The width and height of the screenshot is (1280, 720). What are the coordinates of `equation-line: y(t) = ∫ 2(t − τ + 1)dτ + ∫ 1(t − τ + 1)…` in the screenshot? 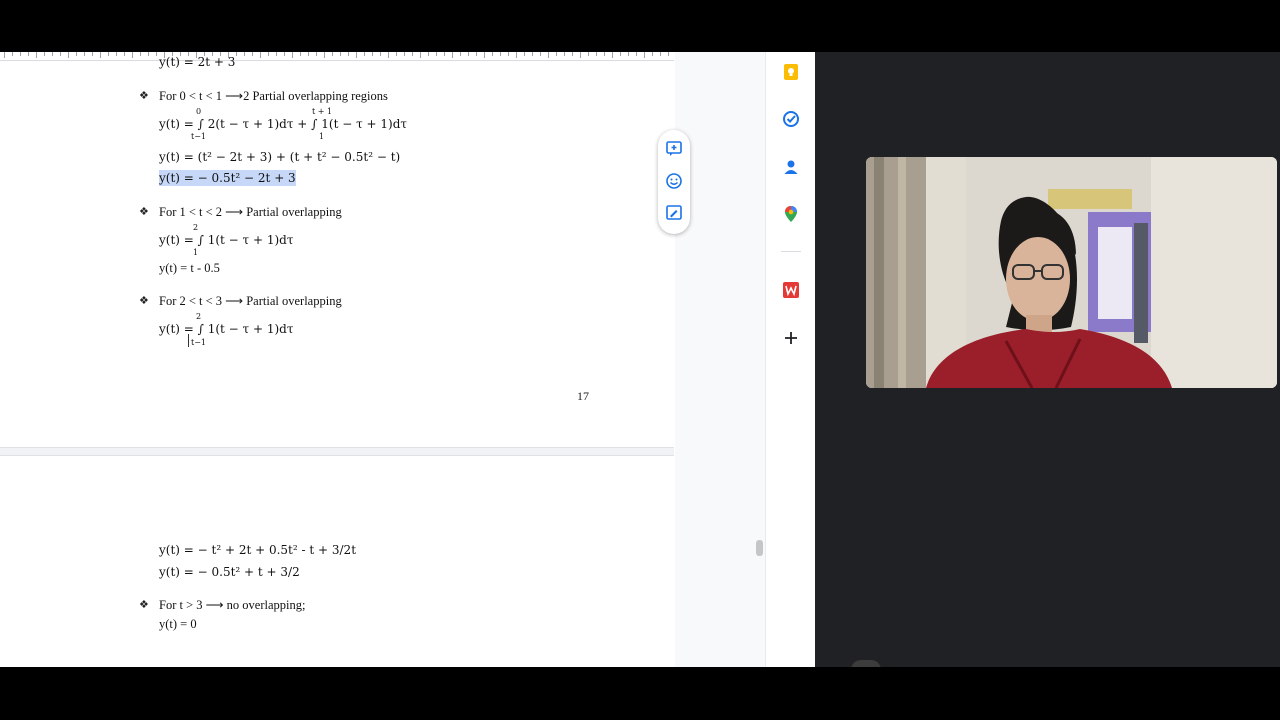 It's located at (283, 124).